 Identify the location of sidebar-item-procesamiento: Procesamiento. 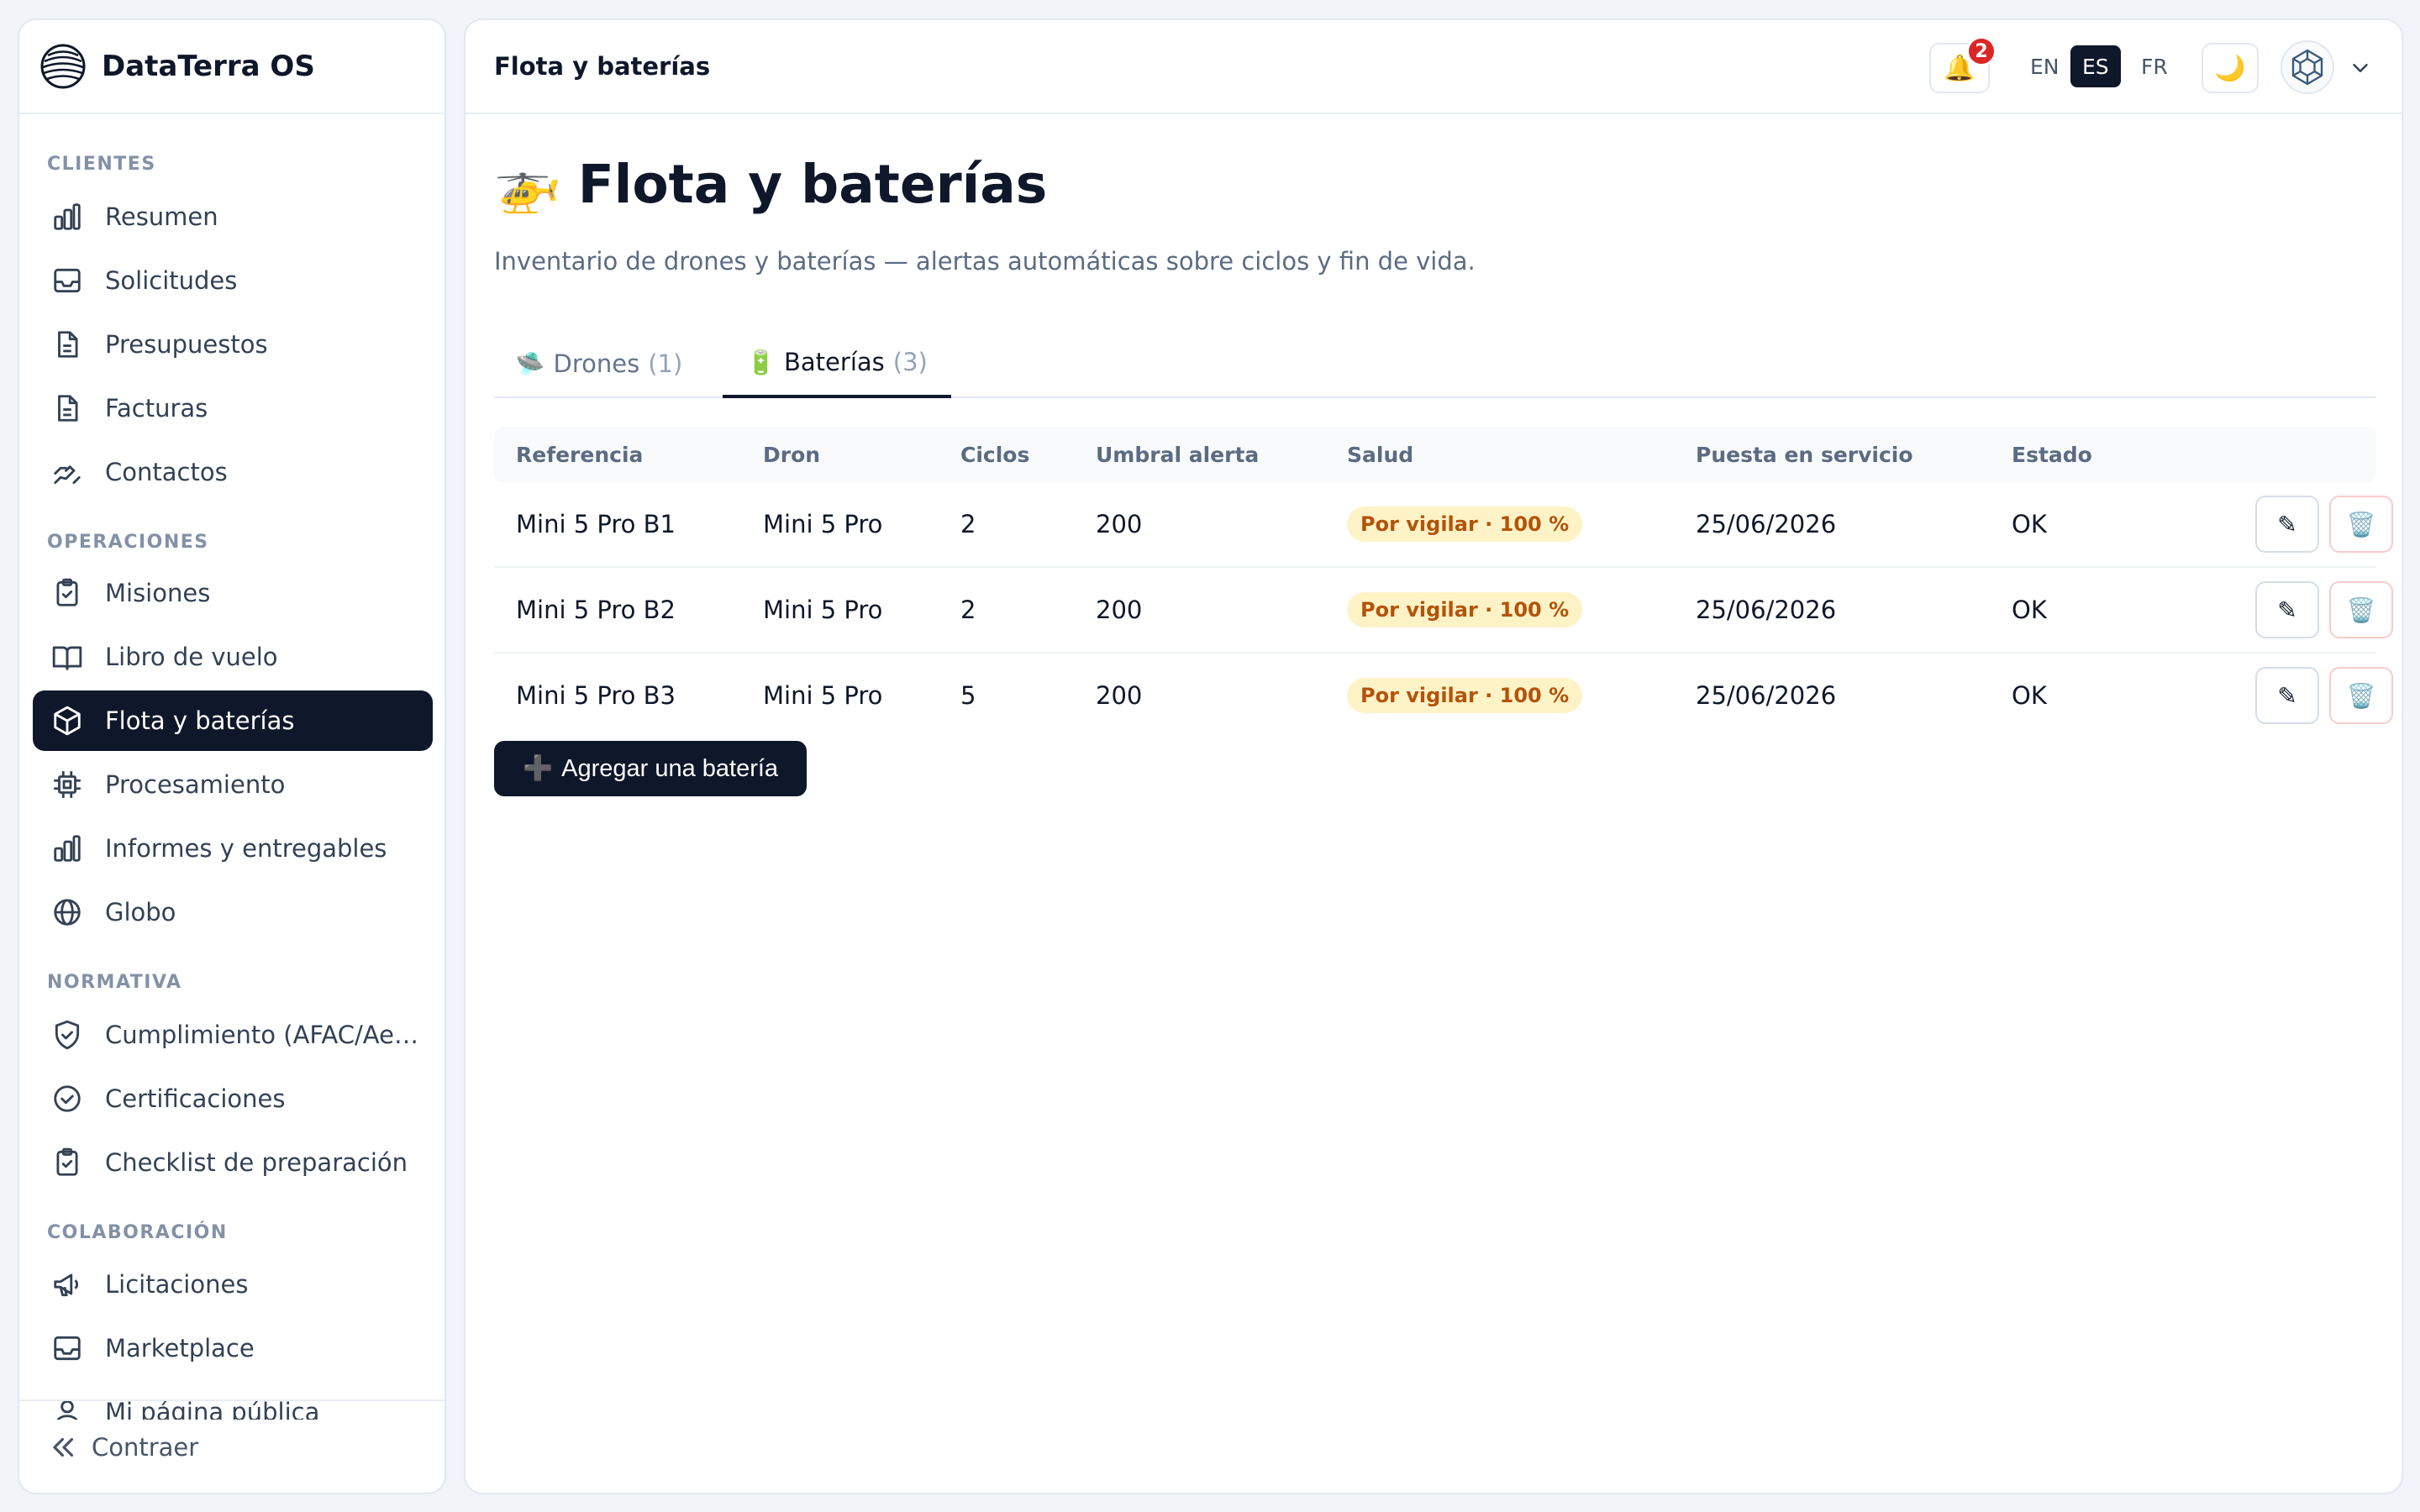
(233, 784).